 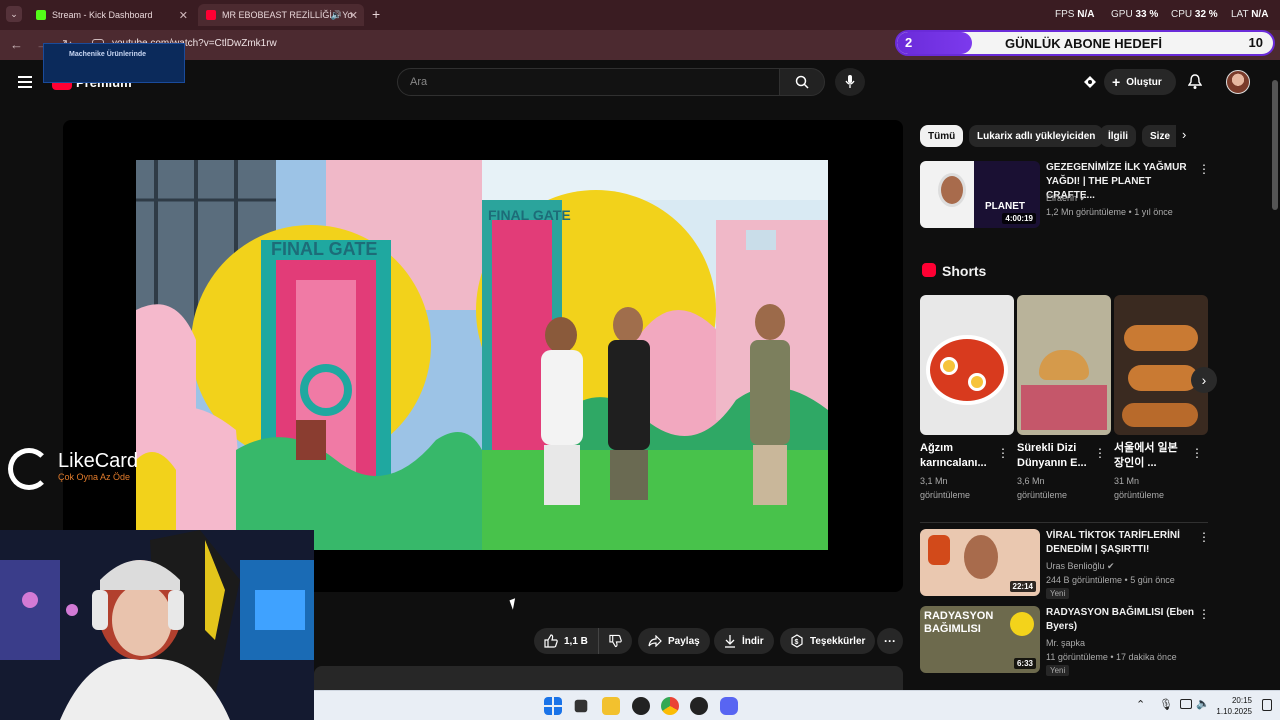 What do you see at coordinates (553, 706) in the screenshot?
I see `windows-start-icon` at bounding box center [553, 706].